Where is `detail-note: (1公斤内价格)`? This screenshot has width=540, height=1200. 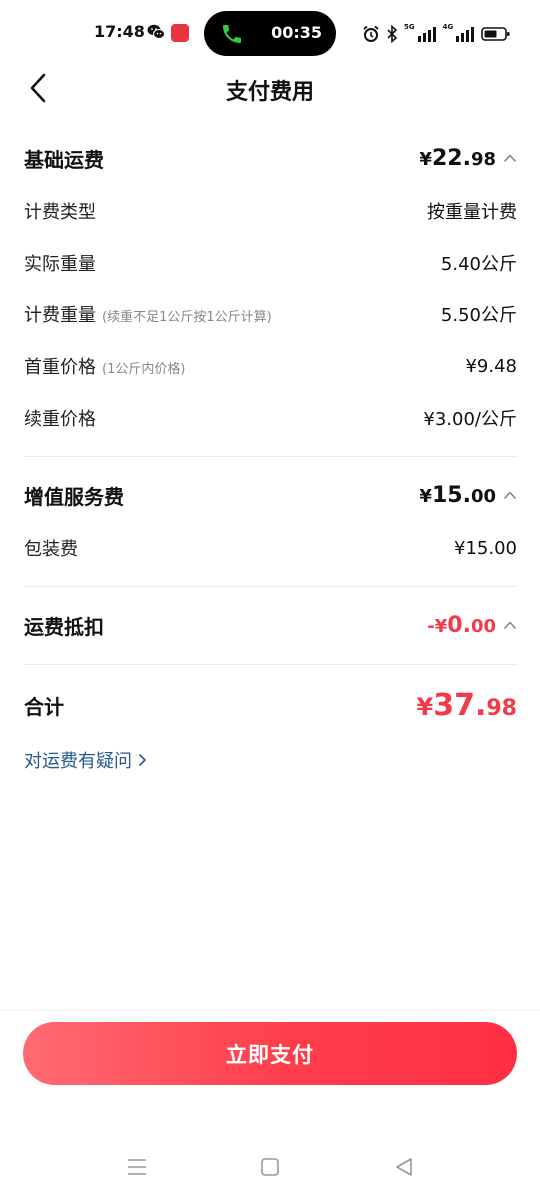
detail-note: (1公斤内价格) is located at coordinates (144, 369).